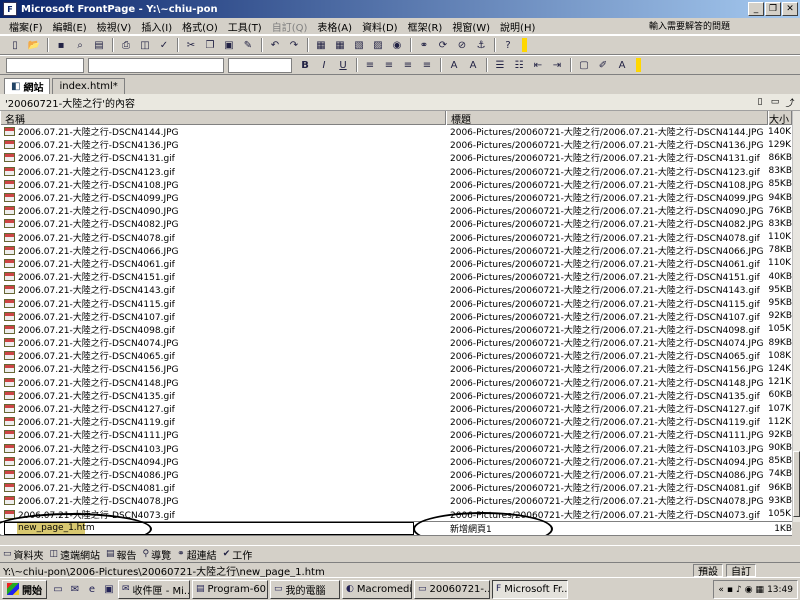 This screenshot has height=600, width=800. What do you see at coordinates (156, 65) in the screenshot?
I see `font-dropdown` at bounding box center [156, 65].